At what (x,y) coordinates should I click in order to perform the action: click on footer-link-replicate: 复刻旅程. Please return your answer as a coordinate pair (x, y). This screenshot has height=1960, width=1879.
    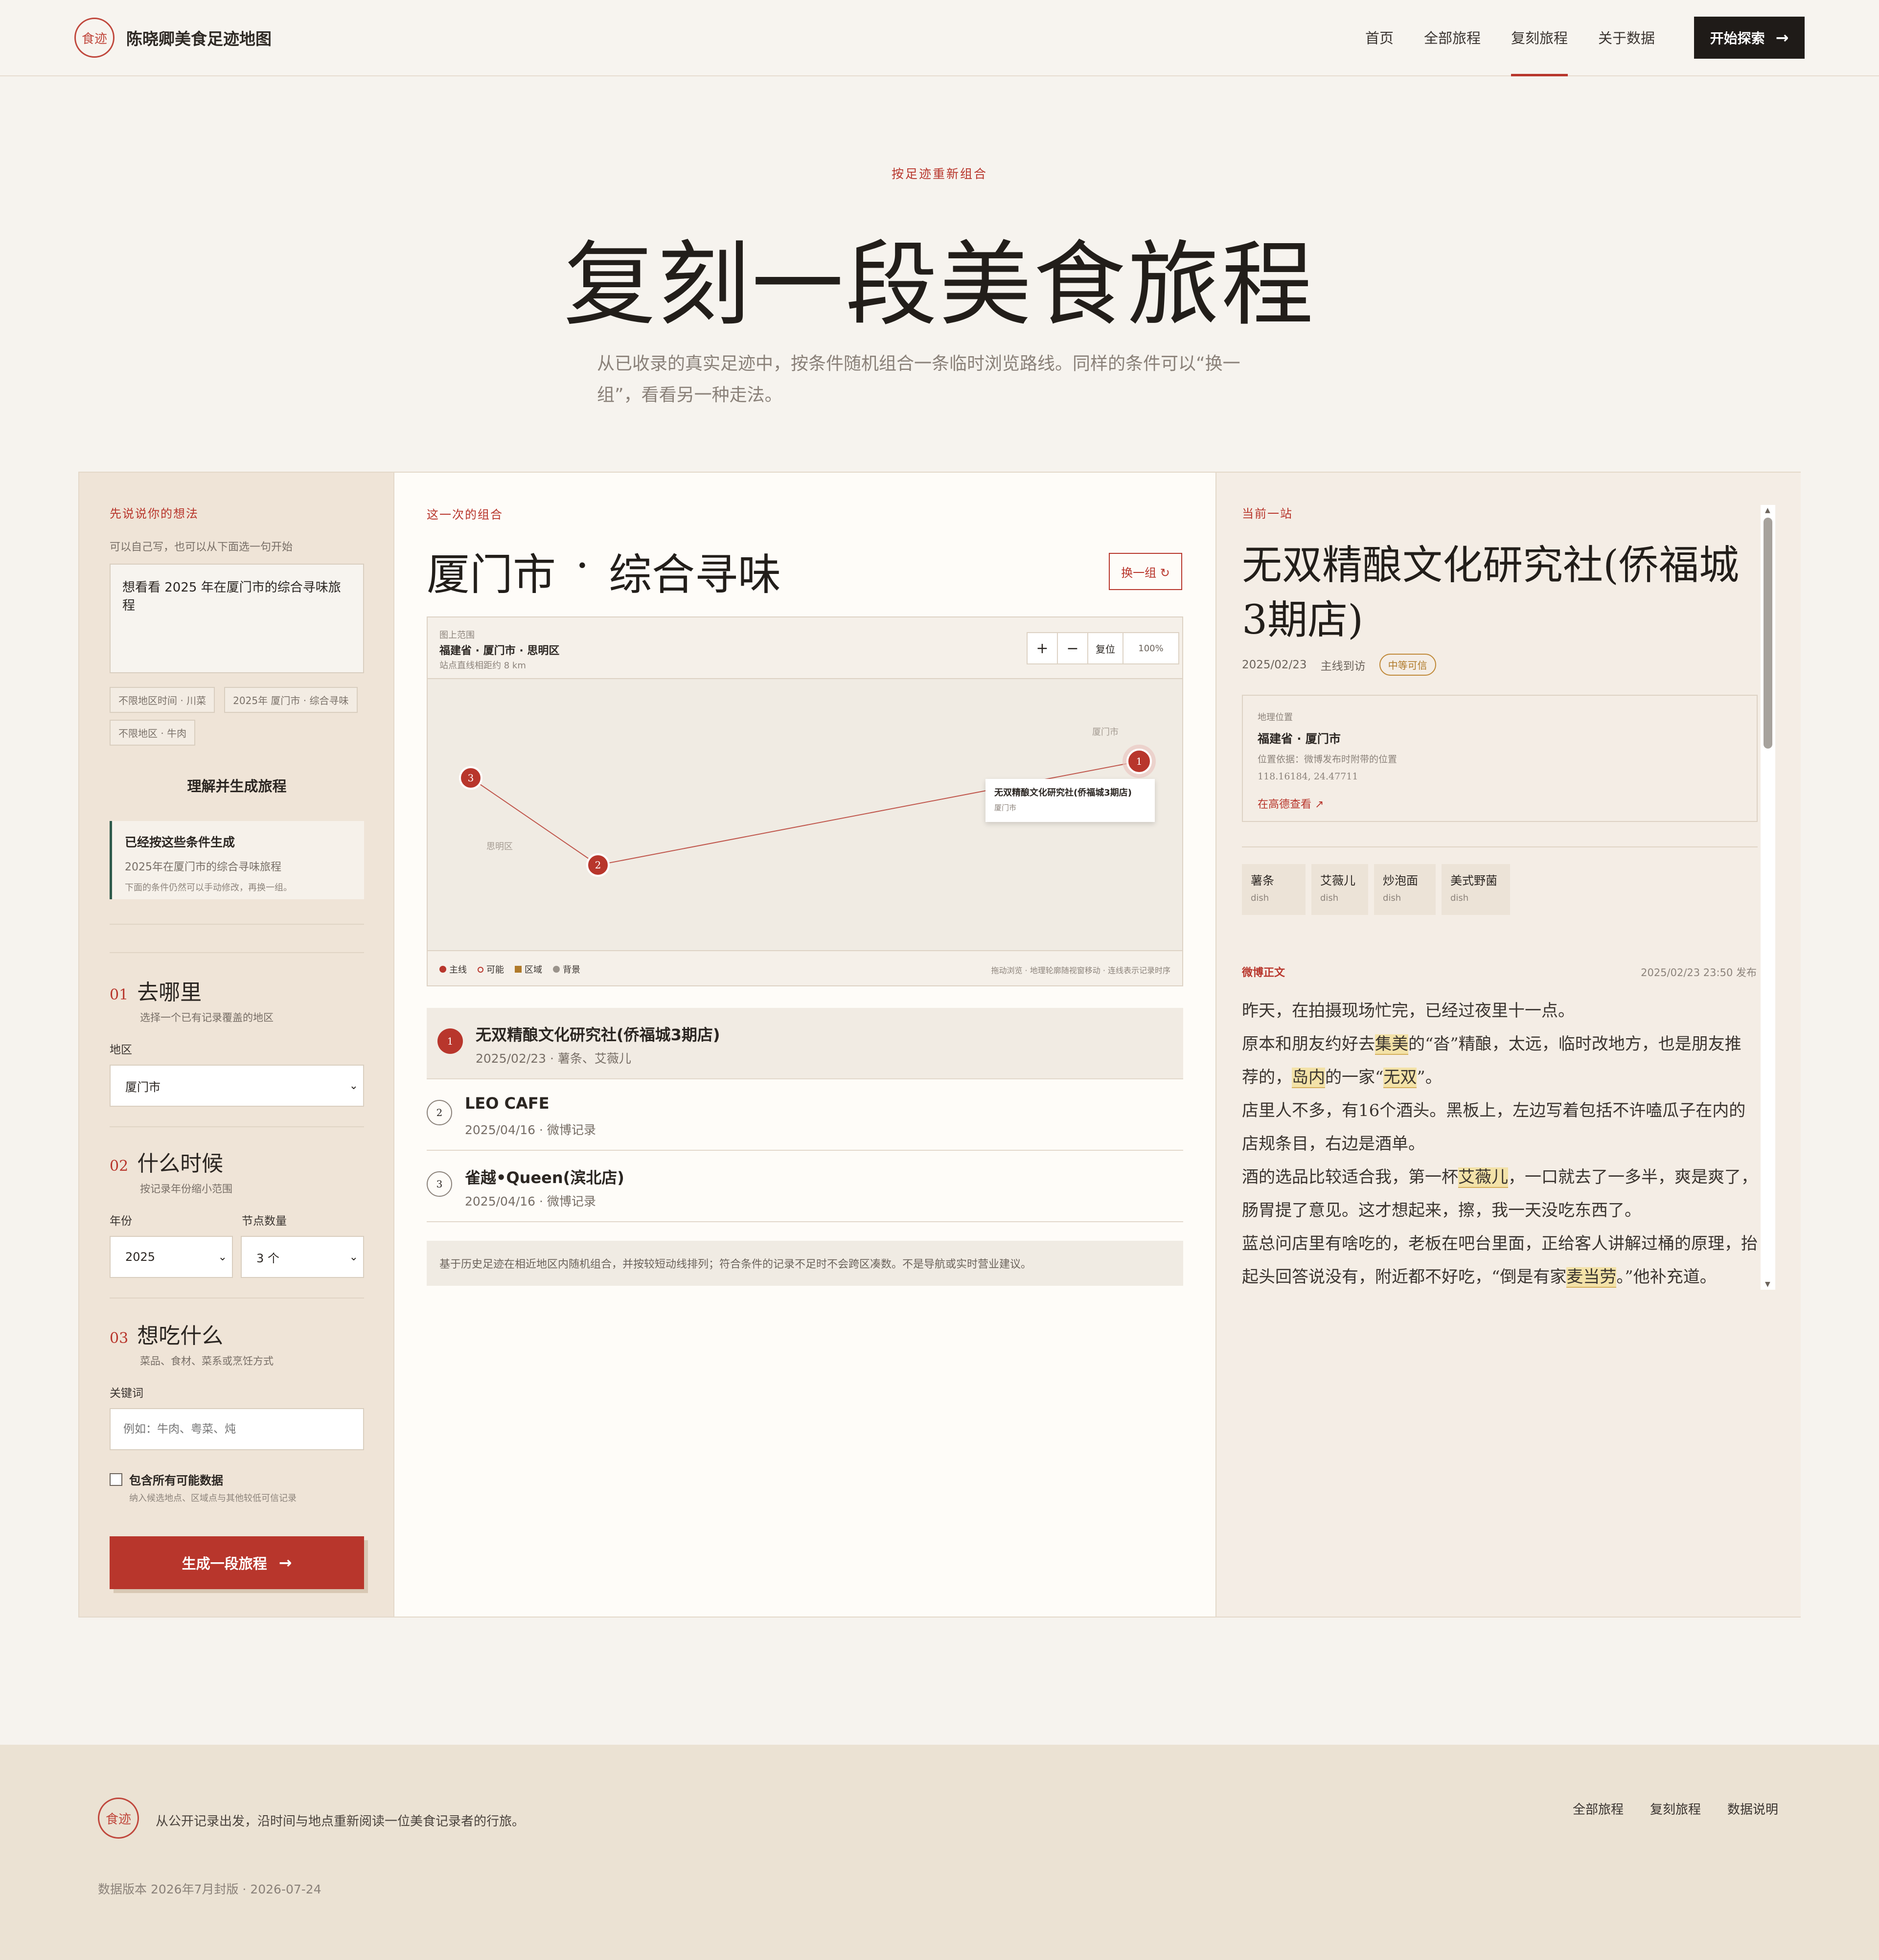
    Looking at the image, I should click on (1675, 1809).